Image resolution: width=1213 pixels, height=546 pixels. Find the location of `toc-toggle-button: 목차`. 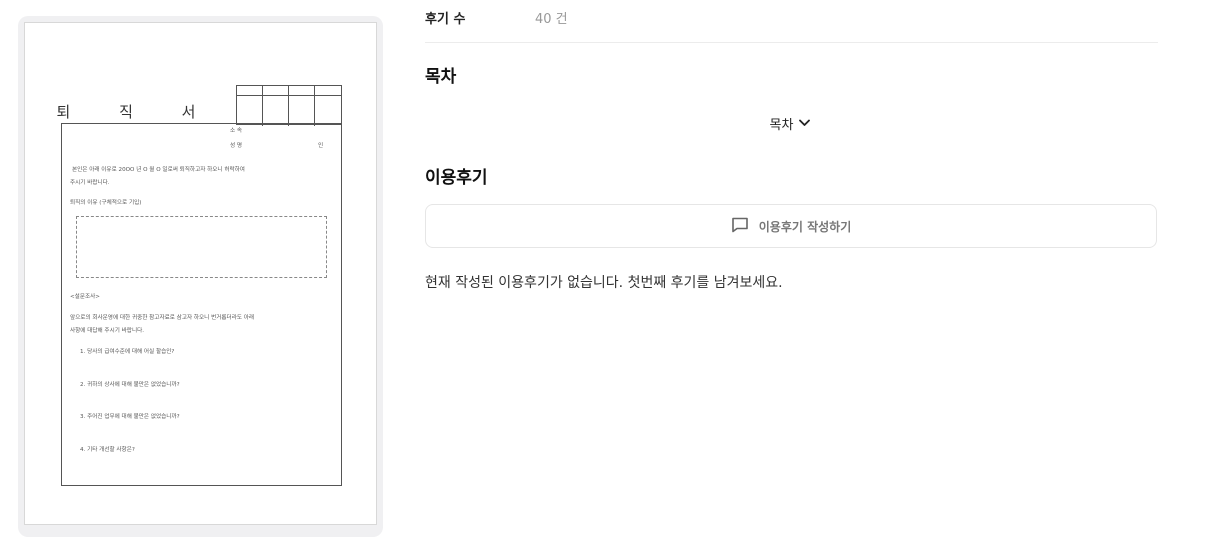

toc-toggle-button: 목차 is located at coordinates (790, 123).